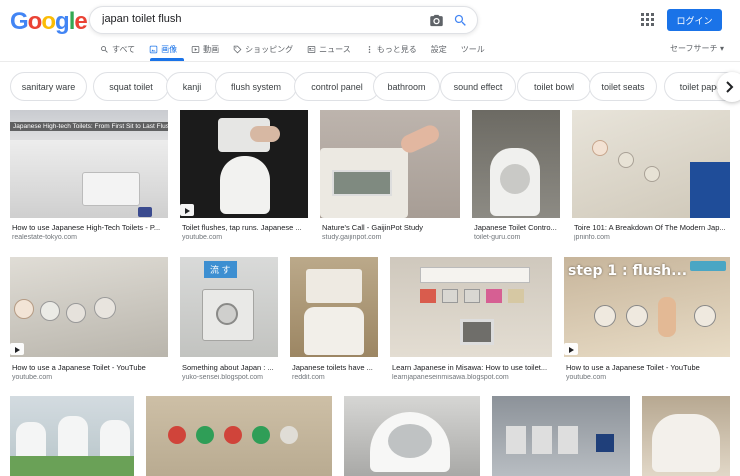  What do you see at coordinates (554, 86) in the screenshot?
I see `chip: toilet bowl` at bounding box center [554, 86].